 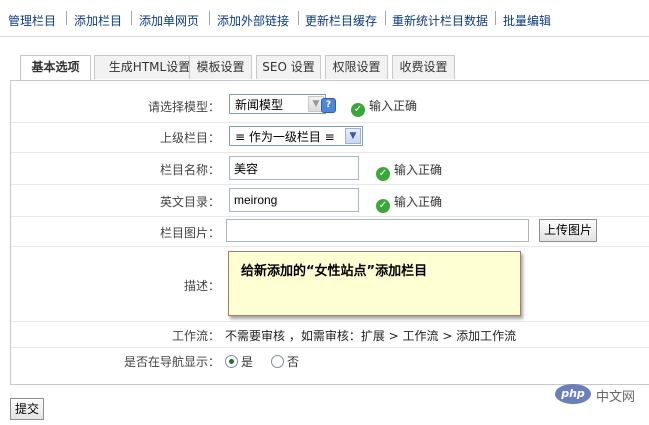 I want to click on workflow-text: 不需要审核 ，如需审核：扩展 > 工作流 > 添加工作流, so click(x=371, y=336).